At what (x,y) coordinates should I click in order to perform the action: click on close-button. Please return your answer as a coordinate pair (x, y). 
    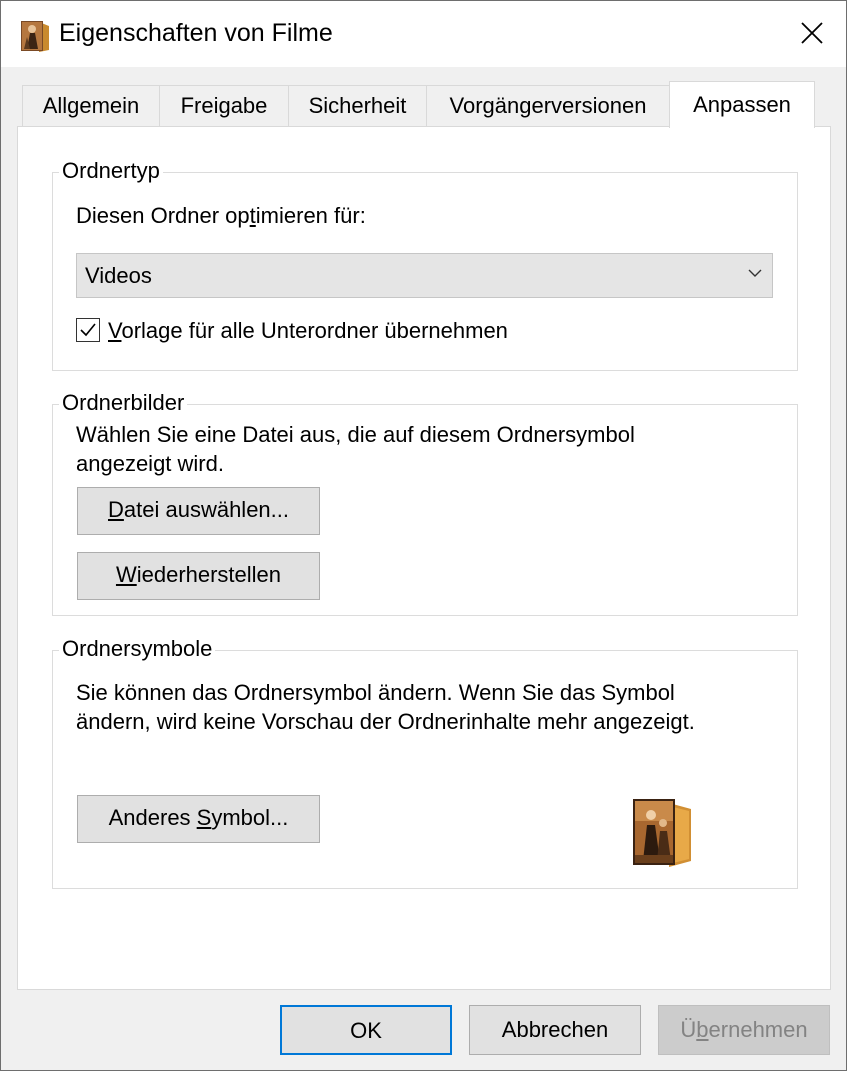
    Looking at the image, I should click on (811, 34).